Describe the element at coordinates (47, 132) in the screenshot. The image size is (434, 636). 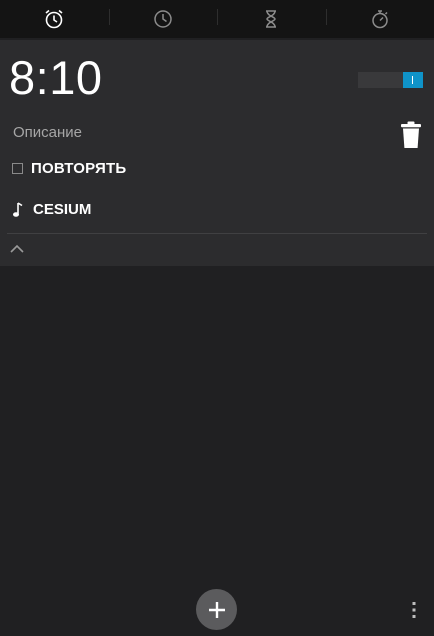
I see `description-field: Описание` at that location.